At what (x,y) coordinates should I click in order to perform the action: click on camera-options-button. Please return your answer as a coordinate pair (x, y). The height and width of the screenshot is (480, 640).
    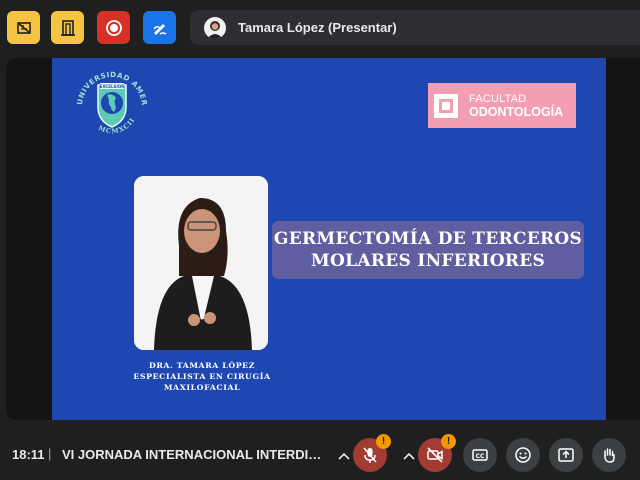
    Looking at the image, I should click on (409, 456).